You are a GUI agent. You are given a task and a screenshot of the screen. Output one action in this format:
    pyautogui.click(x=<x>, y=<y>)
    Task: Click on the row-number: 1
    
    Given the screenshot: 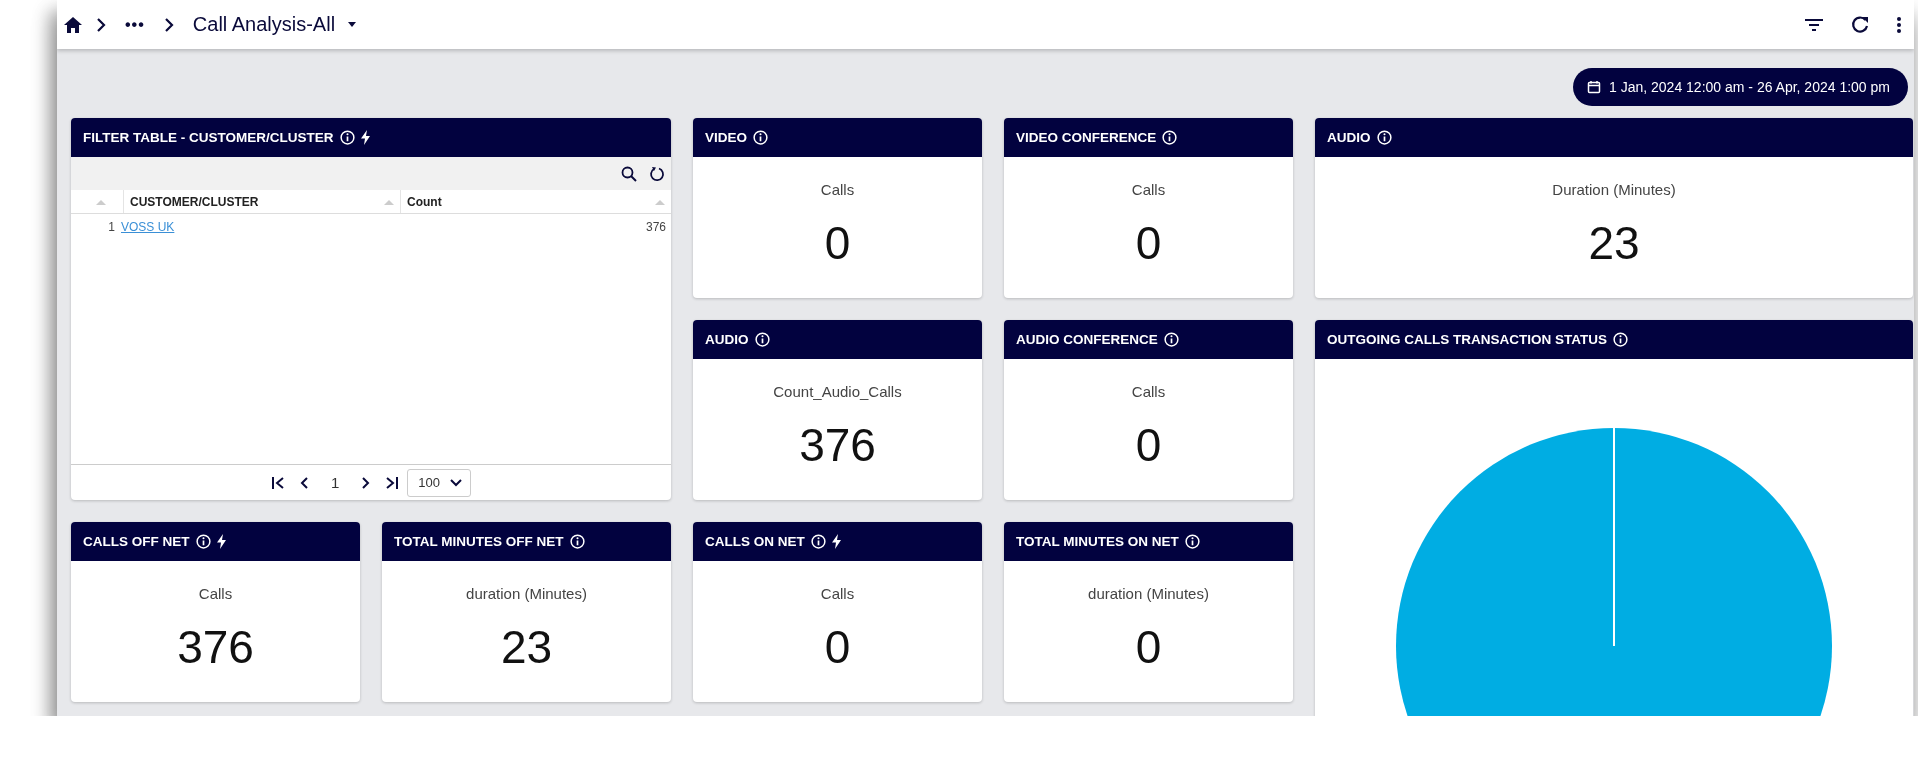 What is the action you would take?
    pyautogui.click(x=111, y=227)
    